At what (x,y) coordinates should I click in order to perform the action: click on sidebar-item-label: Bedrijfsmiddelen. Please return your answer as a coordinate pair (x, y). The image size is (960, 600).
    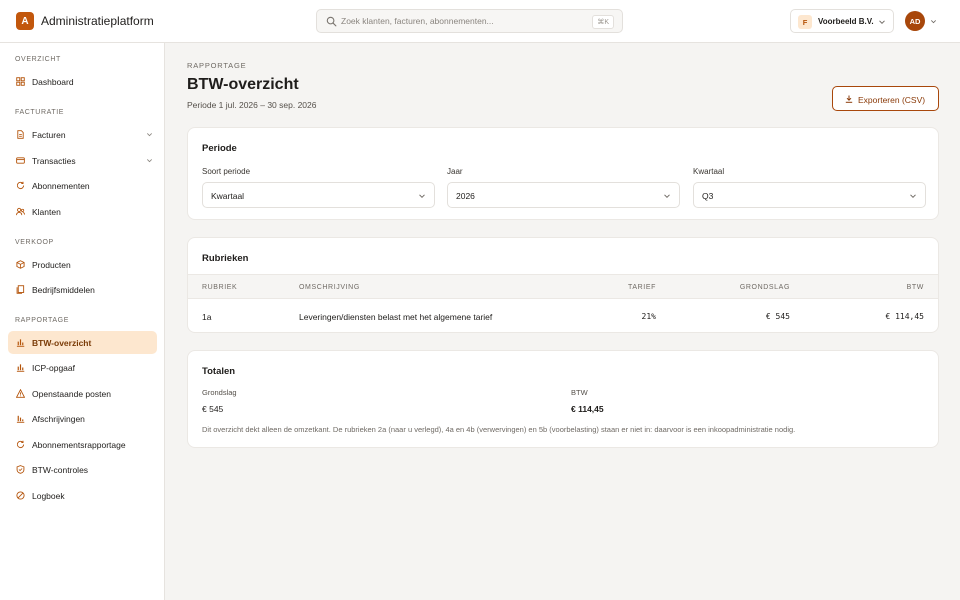
    Looking at the image, I should click on (63, 290).